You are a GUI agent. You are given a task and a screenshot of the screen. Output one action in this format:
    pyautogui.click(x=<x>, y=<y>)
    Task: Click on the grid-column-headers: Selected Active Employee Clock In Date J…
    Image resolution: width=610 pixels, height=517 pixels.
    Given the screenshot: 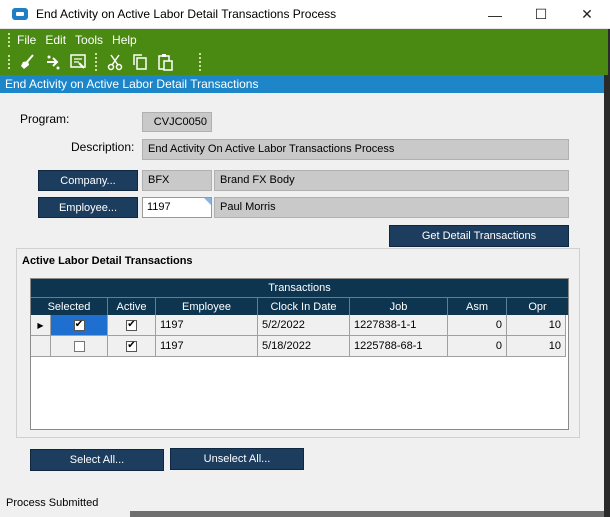 What is the action you would take?
    pyautogui.click(x=299, y=306)
    